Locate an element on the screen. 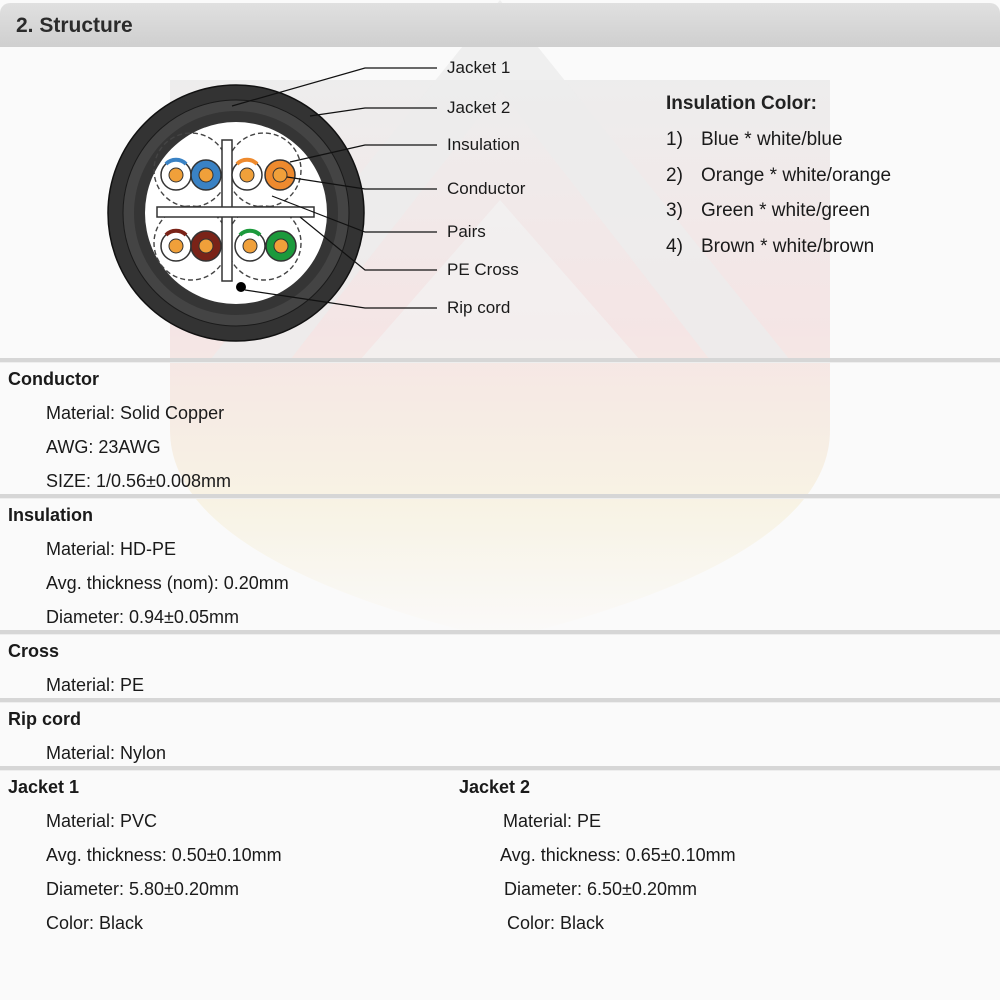 This screenshot has width=1000, height=1000. rip-cord is located at coordinates (241, 287).